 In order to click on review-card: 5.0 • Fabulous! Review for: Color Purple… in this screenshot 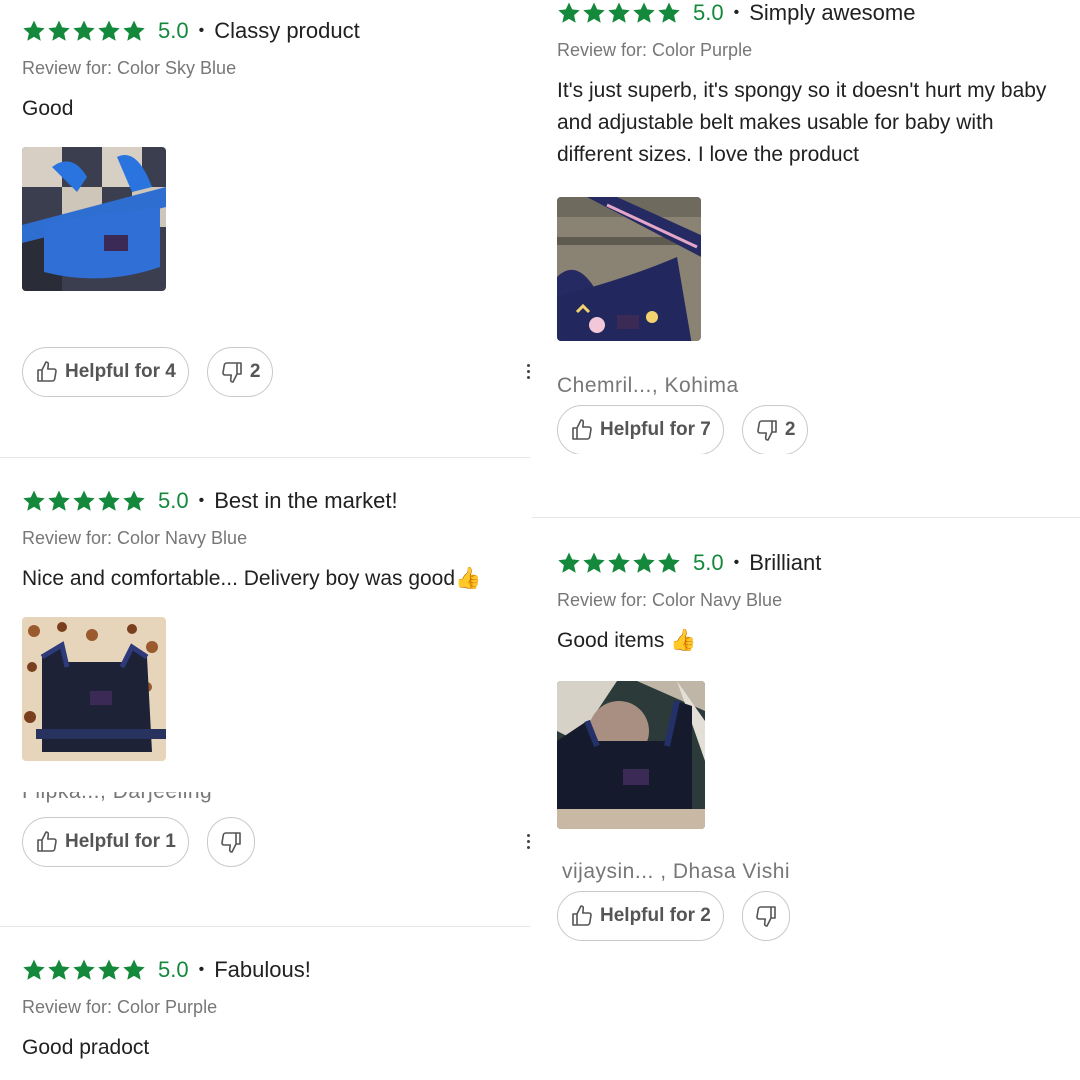, I will do `click(272, 1009)`.